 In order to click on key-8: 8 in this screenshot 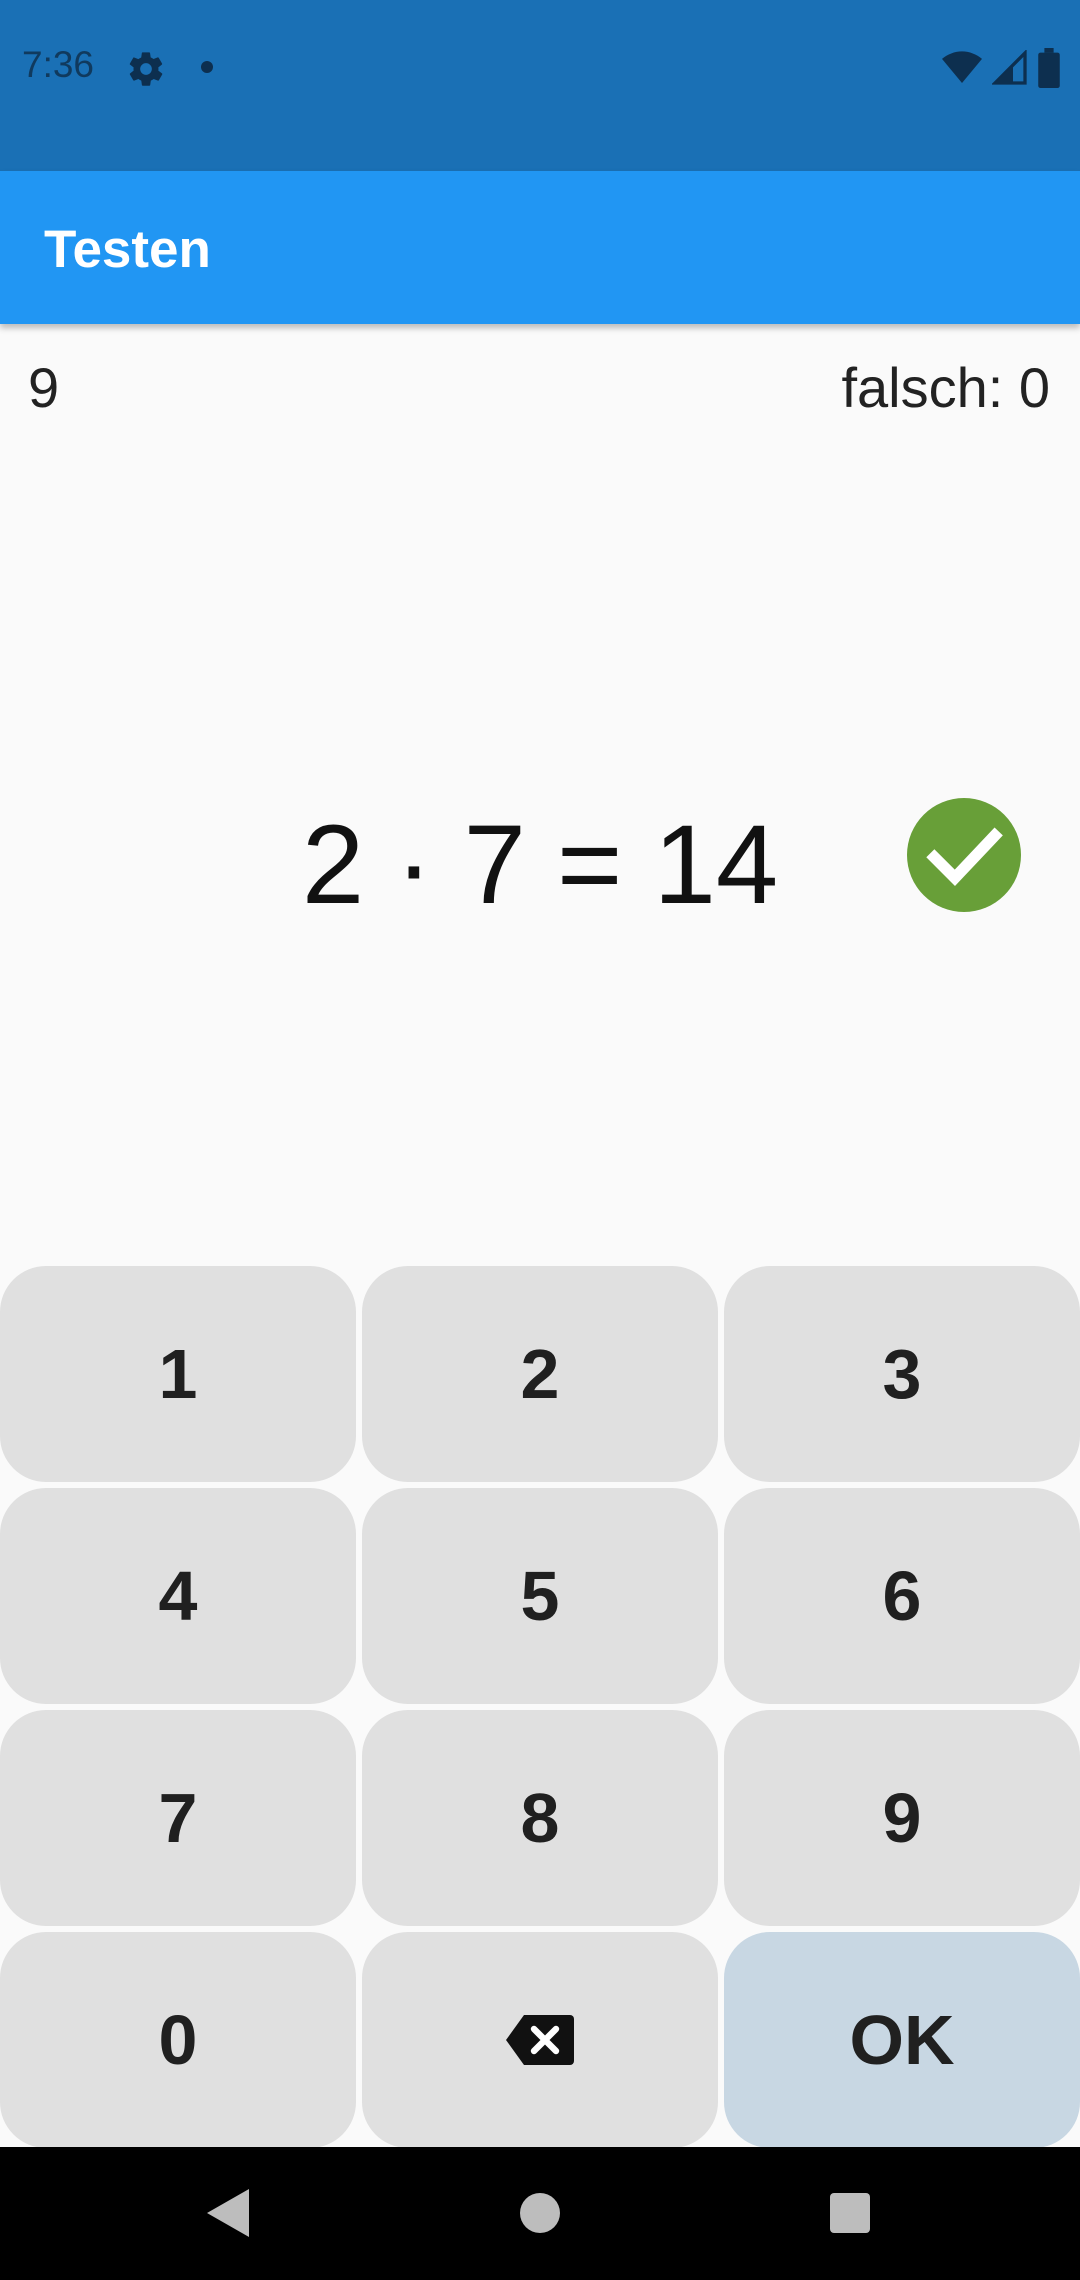, I will do `click(540, 1818)`.